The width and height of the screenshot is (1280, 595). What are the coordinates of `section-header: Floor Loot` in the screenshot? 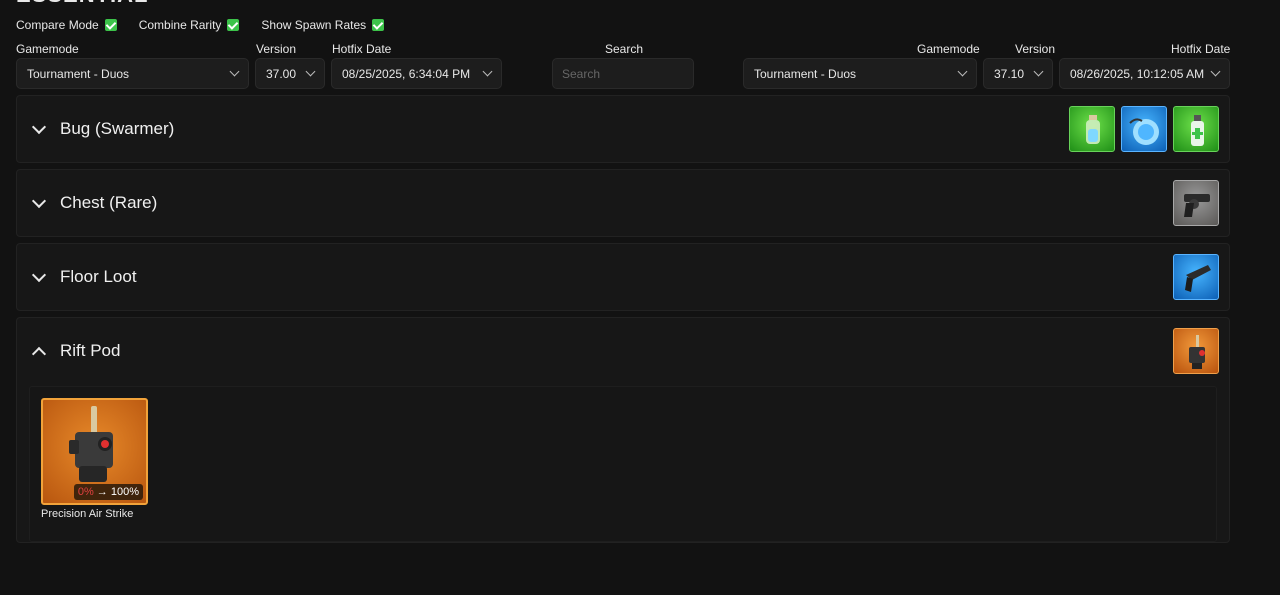 It's located at (623, 277).